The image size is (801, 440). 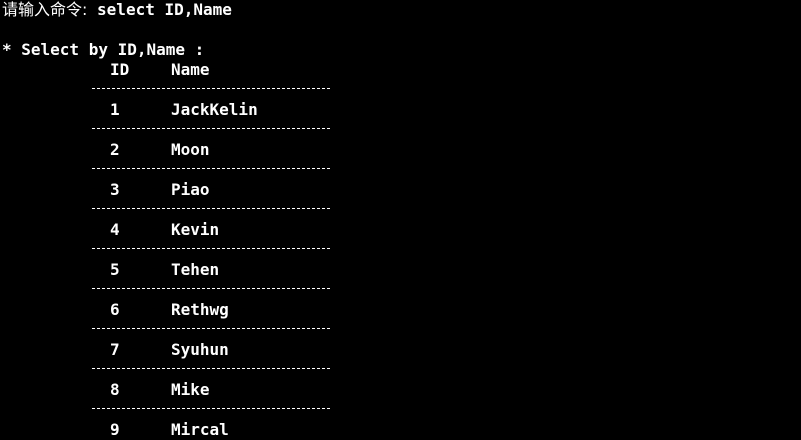 I want to click on table-row: 6 Rethwg, so click(x=400, y=310).